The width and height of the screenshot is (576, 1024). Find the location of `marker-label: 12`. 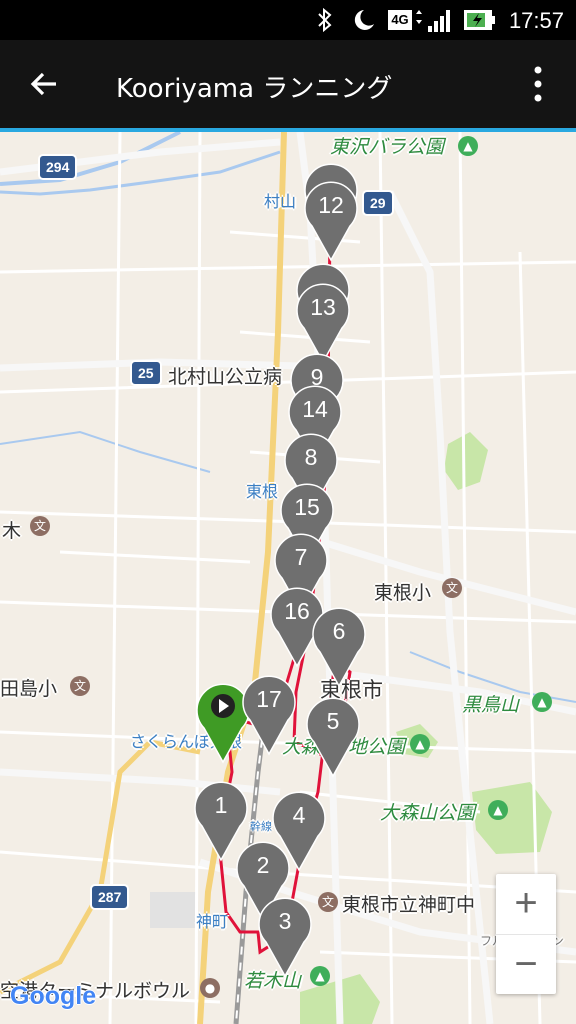

marker-label: 12 is located at coordinates (331, 205).